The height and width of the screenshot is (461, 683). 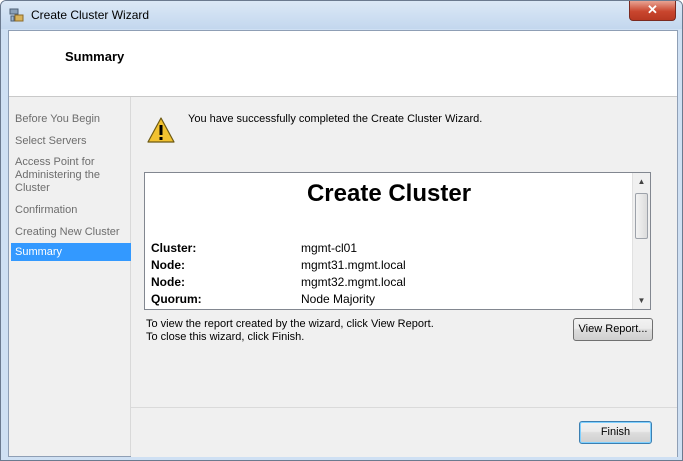 I want to click on nav-step-confirmation: Confirmation, so click(x=46, y=210).